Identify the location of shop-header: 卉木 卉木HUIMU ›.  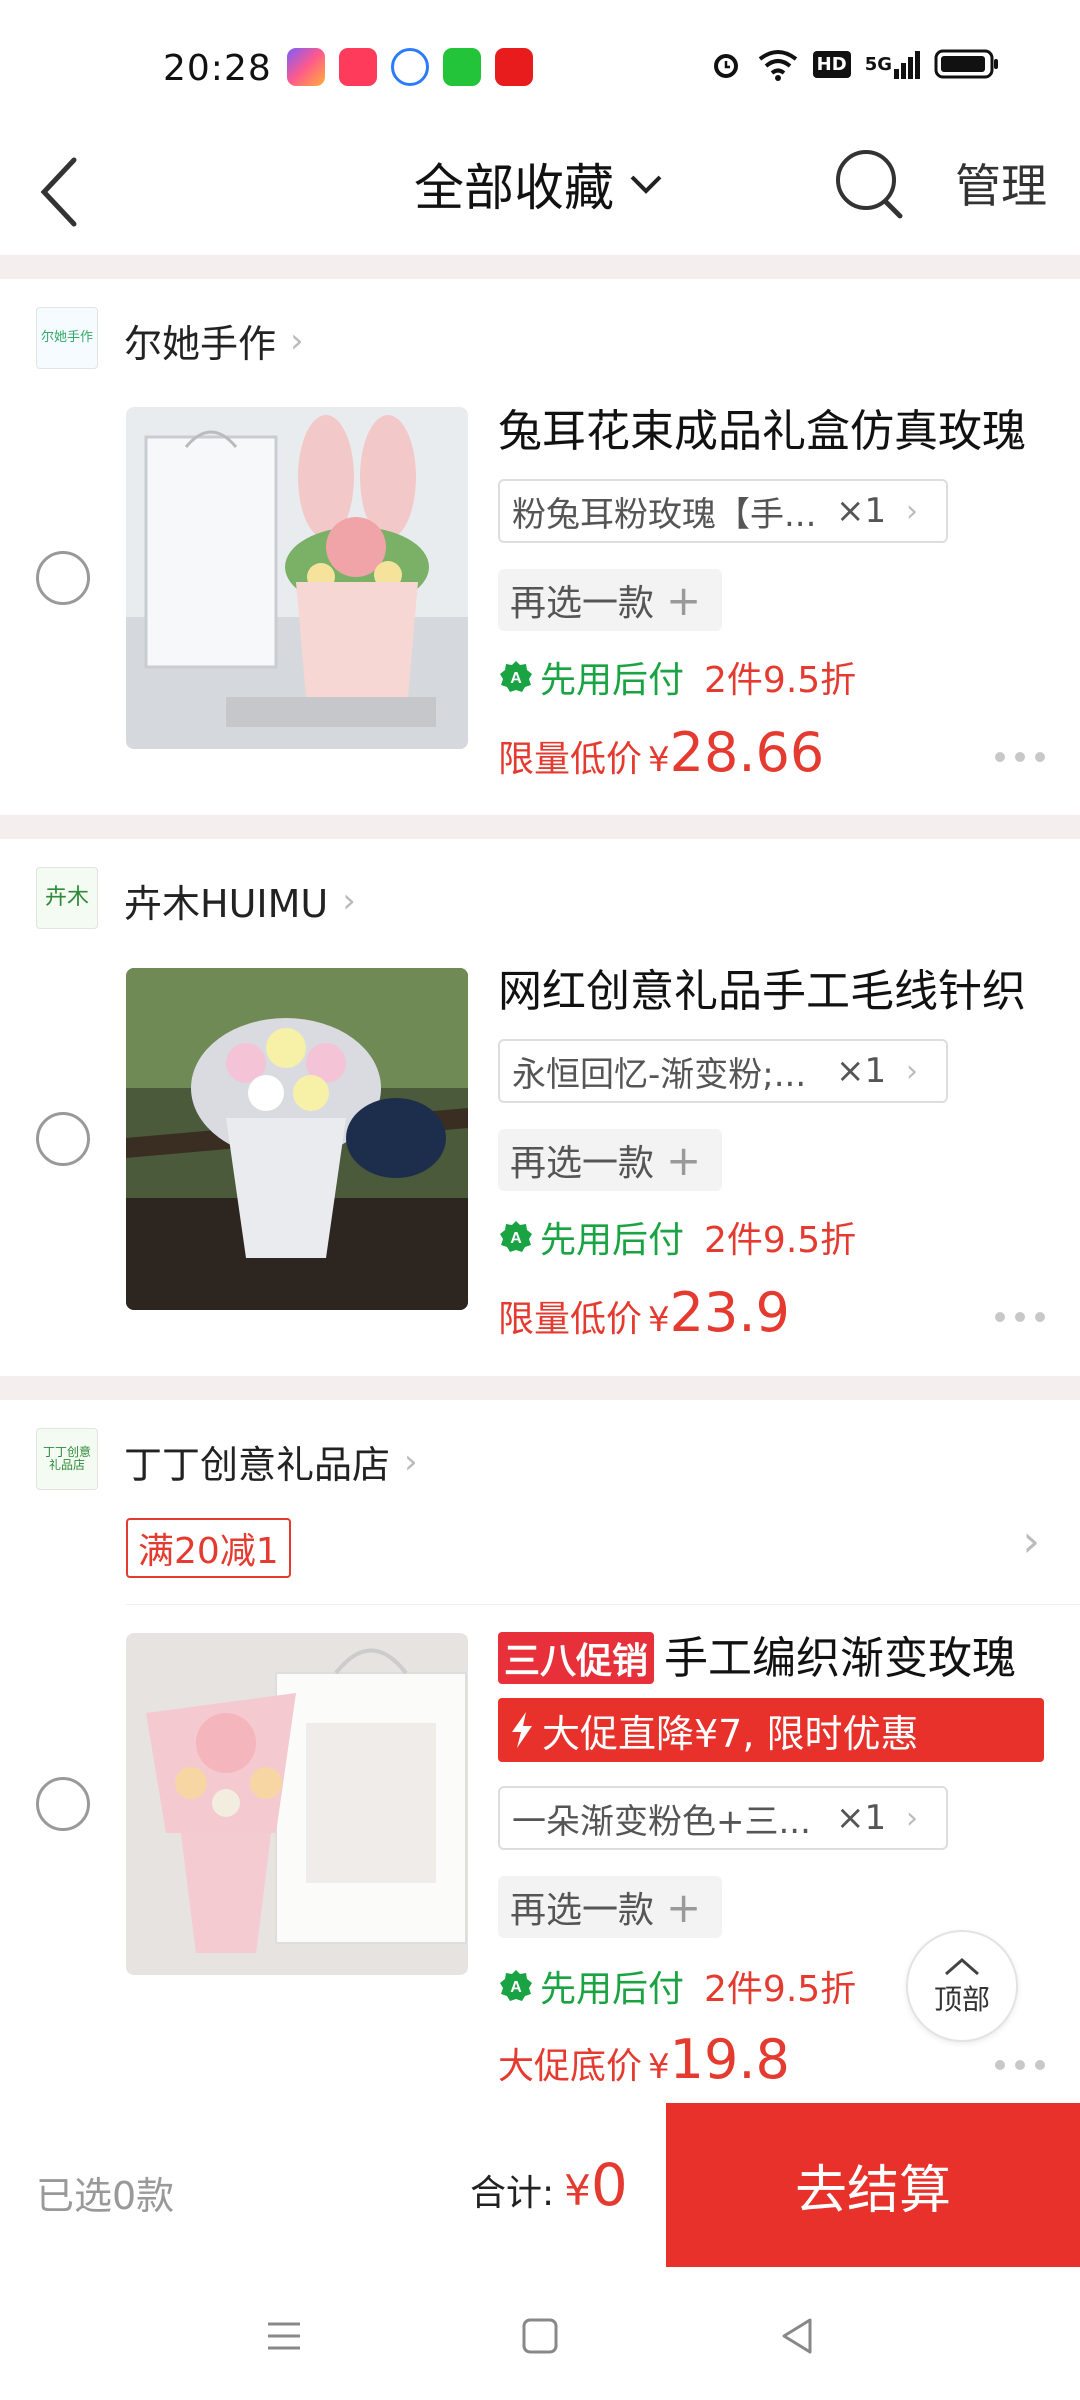
(540, 899).